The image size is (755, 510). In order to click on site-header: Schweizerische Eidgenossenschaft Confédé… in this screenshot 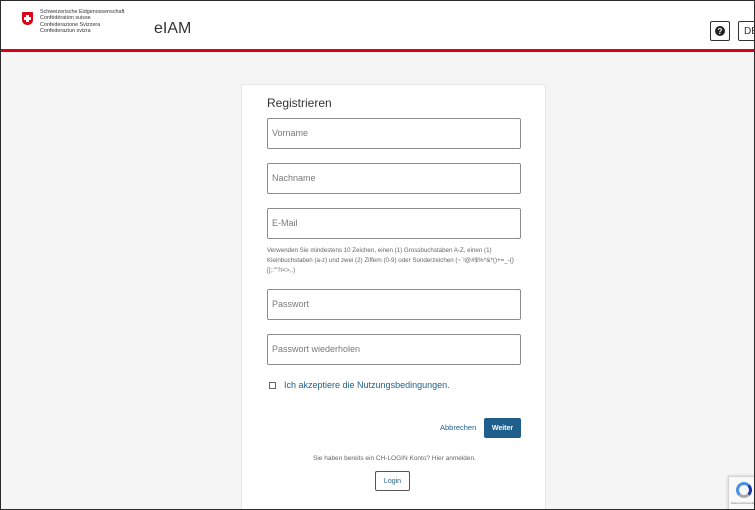, I will do `click(377, 26)`.